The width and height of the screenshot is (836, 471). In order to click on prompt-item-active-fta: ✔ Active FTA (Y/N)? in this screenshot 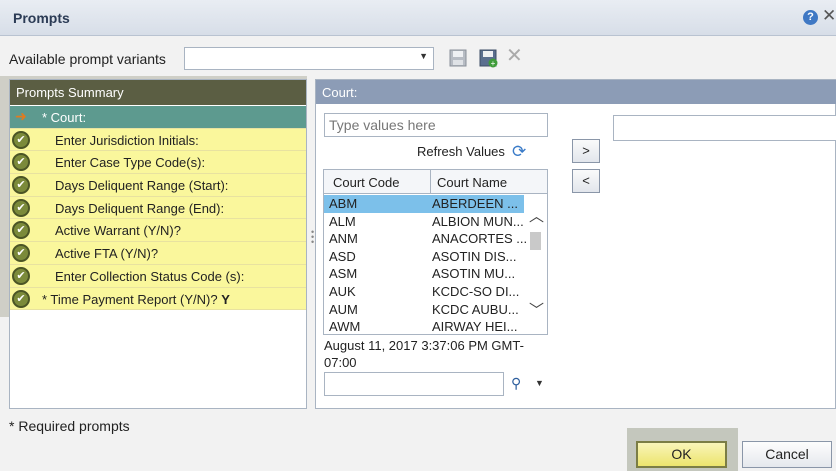, I will do `click(158, 253)`.